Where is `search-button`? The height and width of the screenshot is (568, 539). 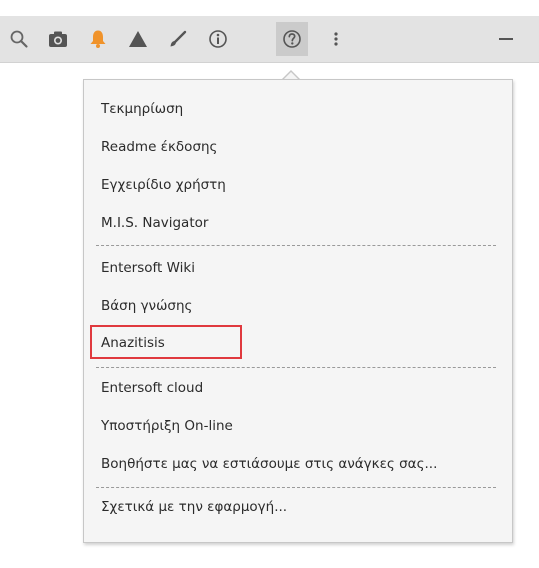
search-button is located at coordinates (19, 39).